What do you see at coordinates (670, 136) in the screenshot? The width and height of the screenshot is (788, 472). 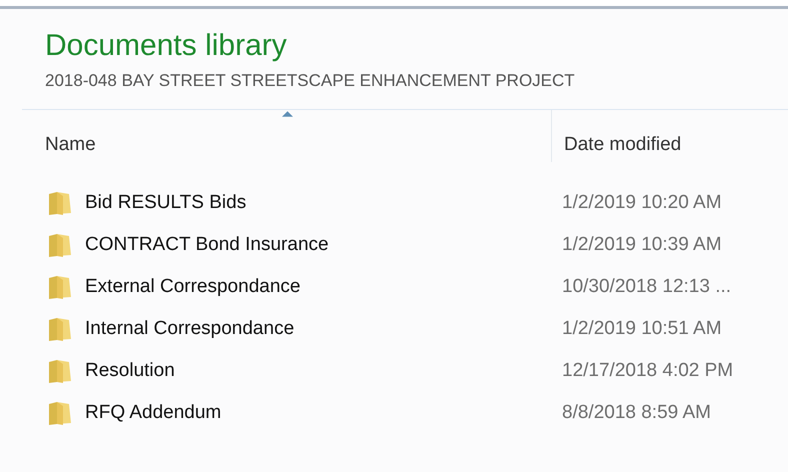 I see `column-header: Date modified` at bounding box center [670, 136].